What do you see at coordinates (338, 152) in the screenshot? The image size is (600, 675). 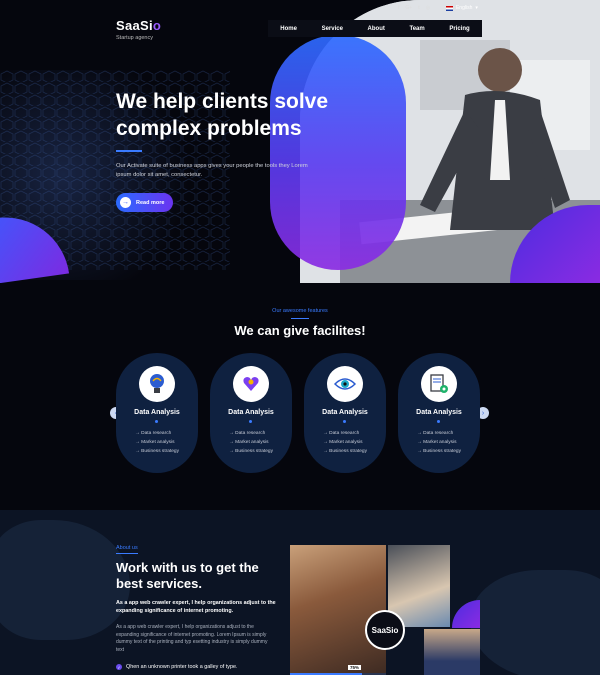 I see `blue-pill-shape` at bounding box center [338, 152].